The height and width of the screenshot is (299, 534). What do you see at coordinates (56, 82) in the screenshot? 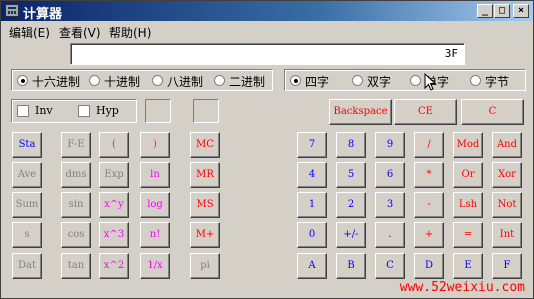
I see `radio-label: 十六进制` at bounding box center [56, 82].